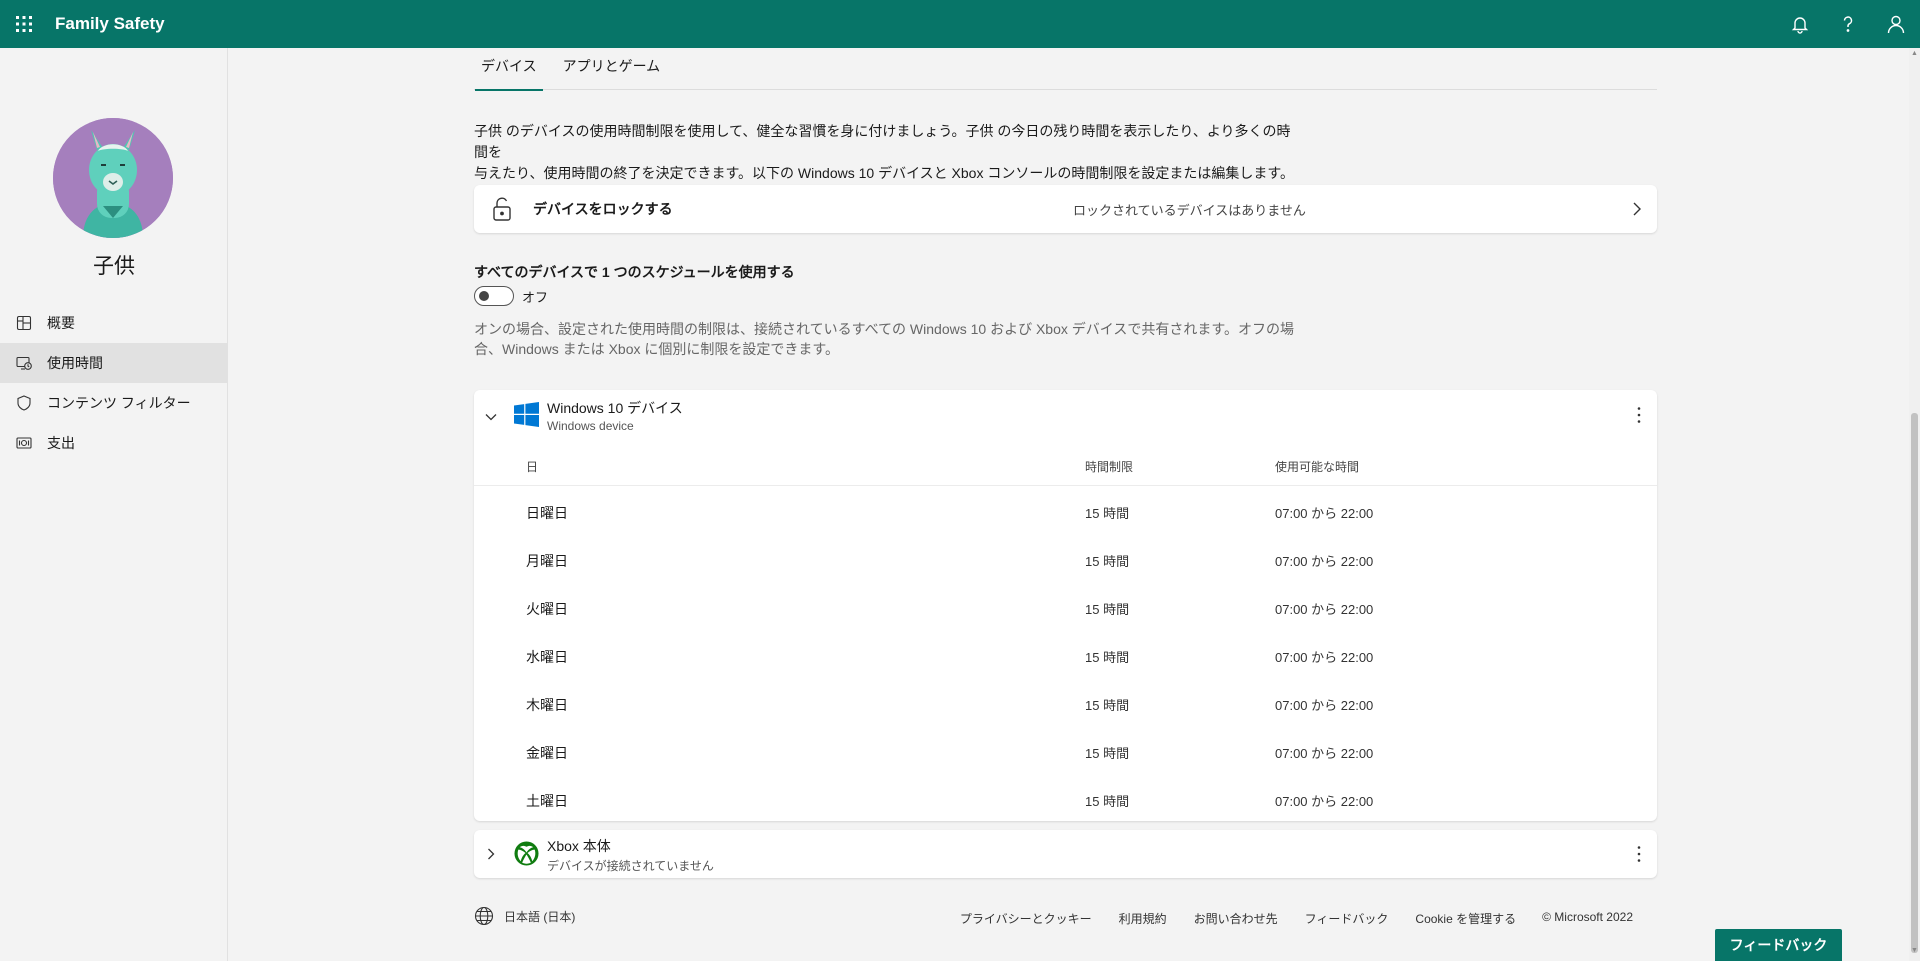  I want to click on sidebar-item-overview: 概要, so click(114, 323).